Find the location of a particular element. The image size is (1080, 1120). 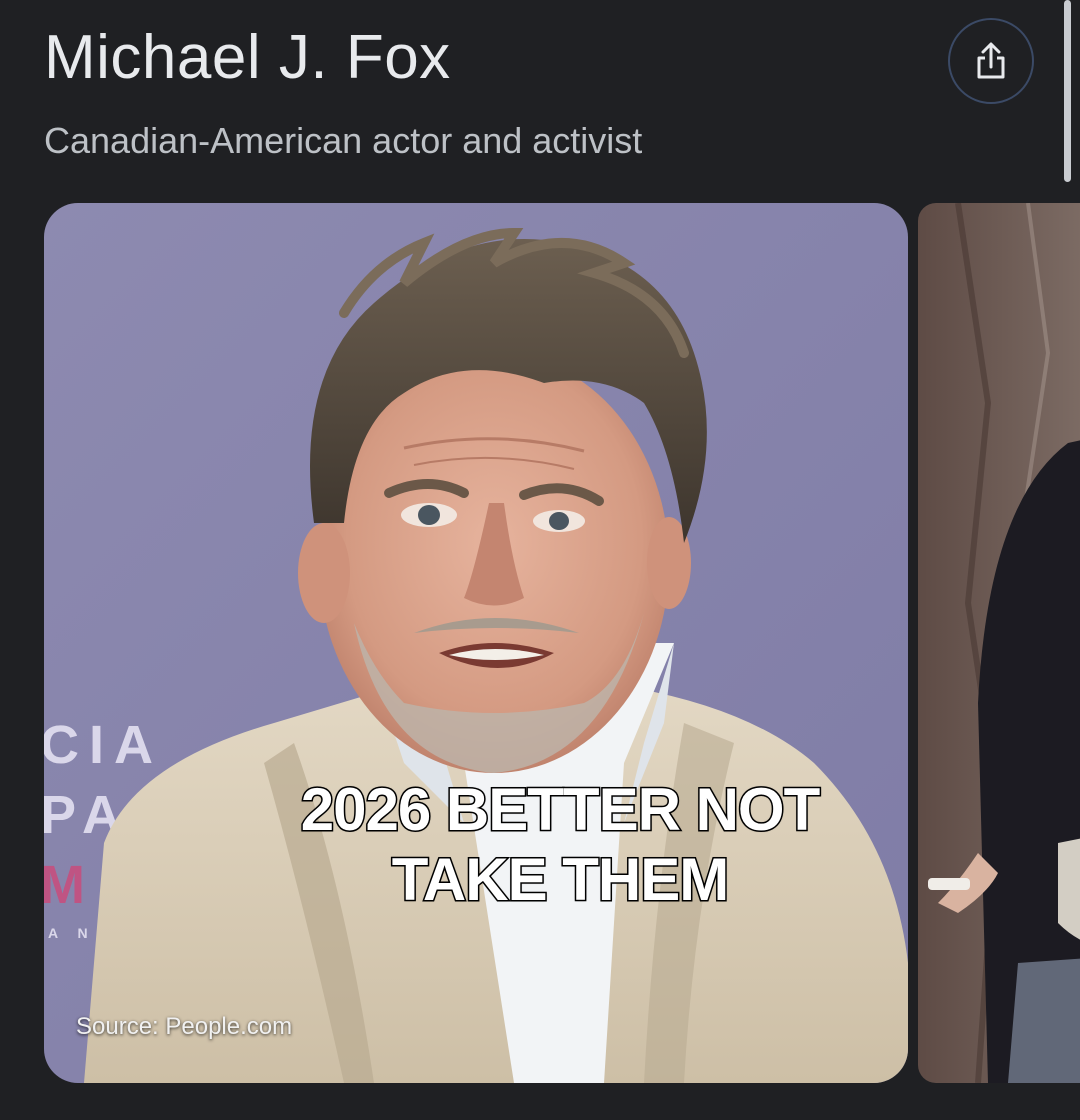

svg-text: CIA is located at coordinates (103, 745).